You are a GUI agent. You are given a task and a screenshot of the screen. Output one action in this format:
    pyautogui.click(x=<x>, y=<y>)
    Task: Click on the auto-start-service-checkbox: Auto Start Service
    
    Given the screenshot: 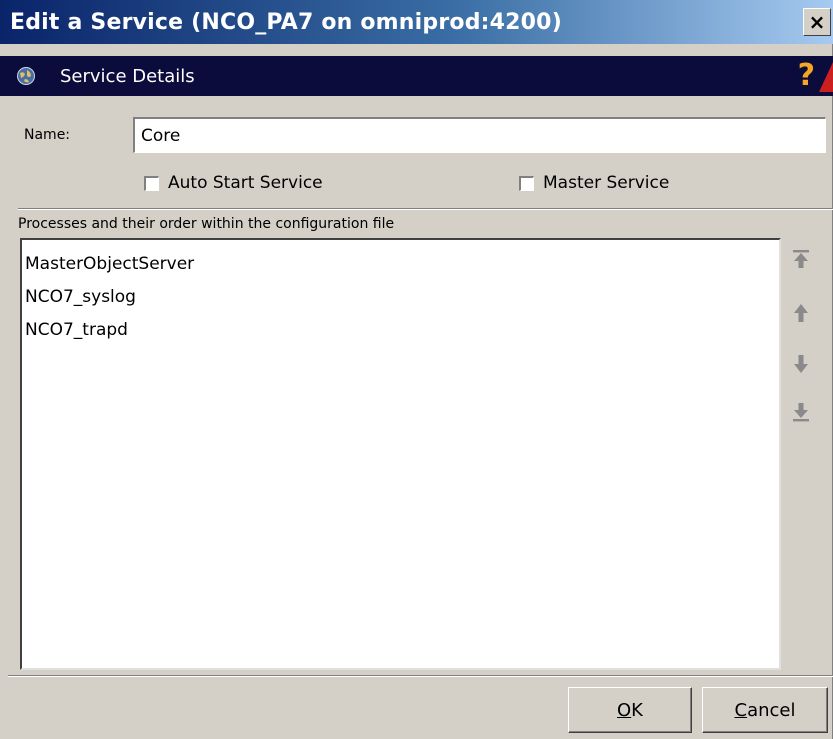 What is the action you would take?
    pyautogui.click(x=233, y=183)
    